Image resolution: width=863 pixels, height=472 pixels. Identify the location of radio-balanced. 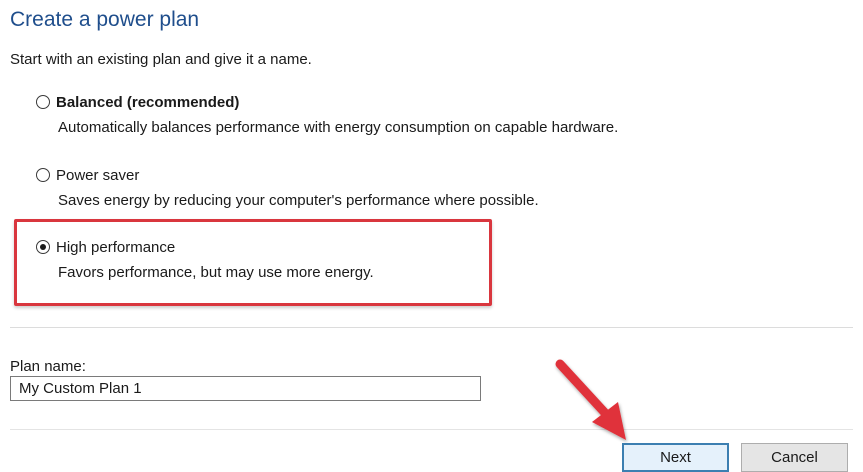
(43, 102).